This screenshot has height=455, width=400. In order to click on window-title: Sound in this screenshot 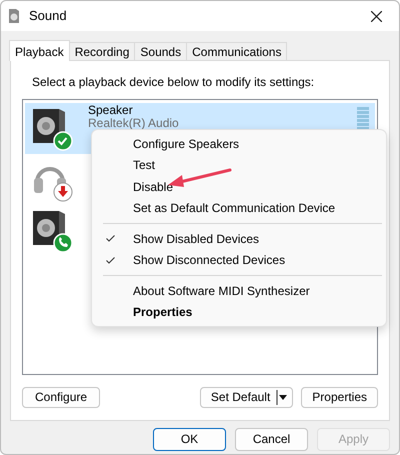, I will do `click(48, 16)`.